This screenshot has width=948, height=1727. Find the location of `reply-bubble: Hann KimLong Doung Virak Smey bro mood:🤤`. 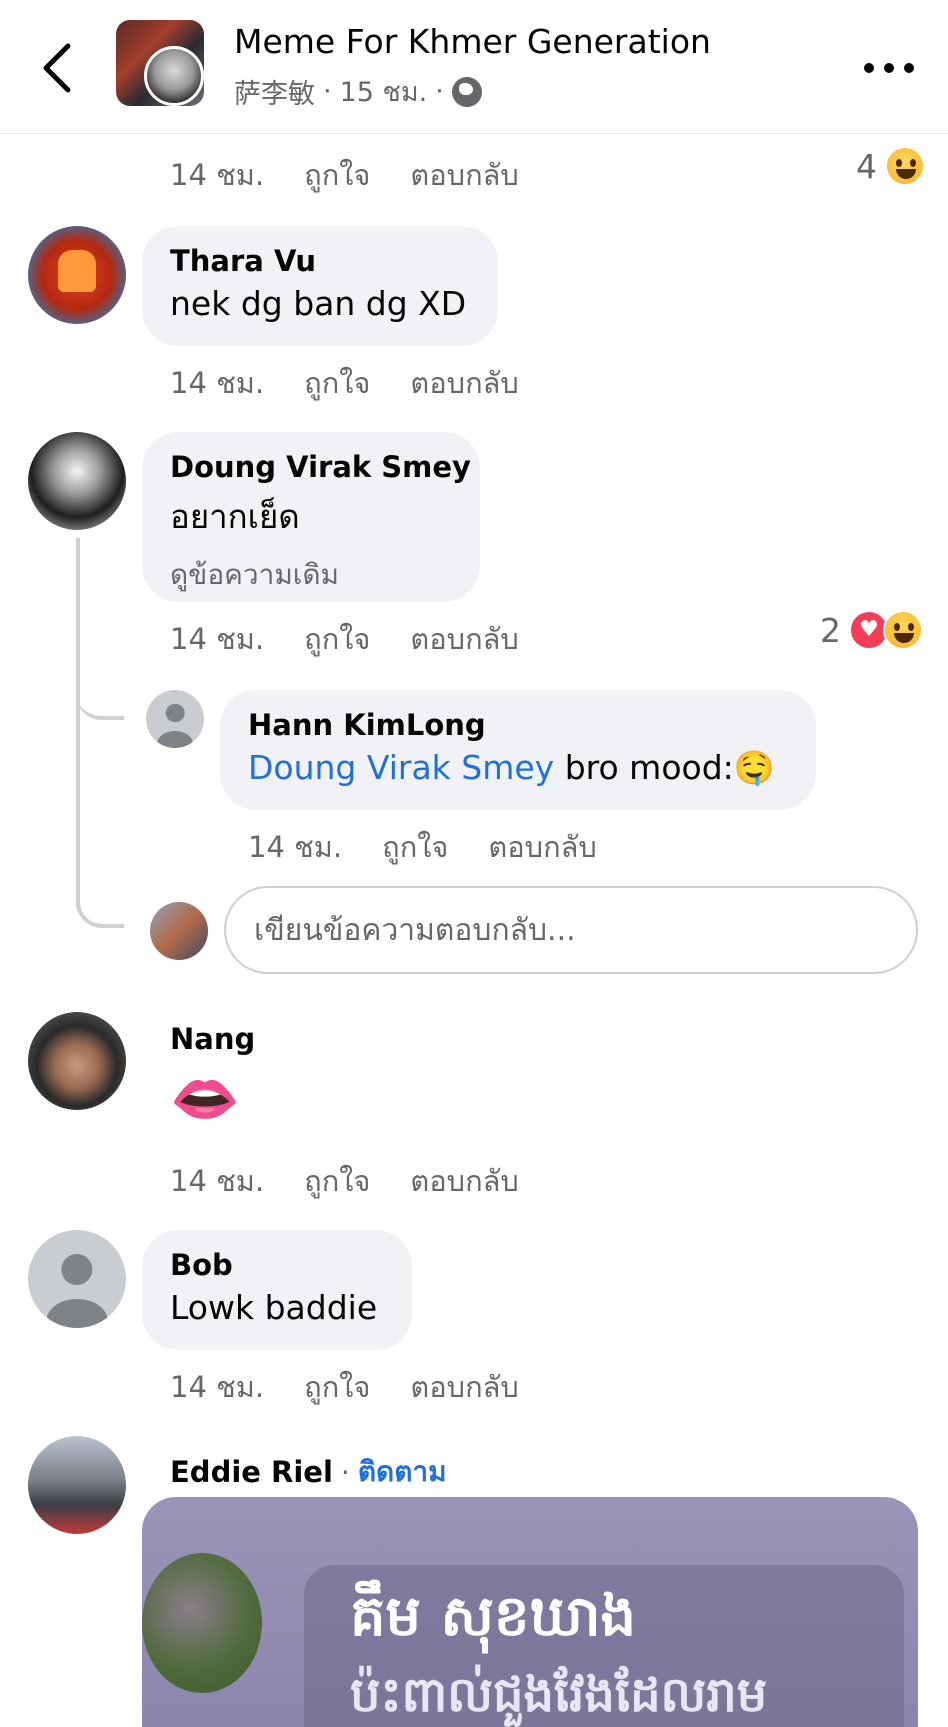

reply-bubble: Hann KimLong Doung Virak Smey bro mood:🤤 is located at coordinates (518, 750).